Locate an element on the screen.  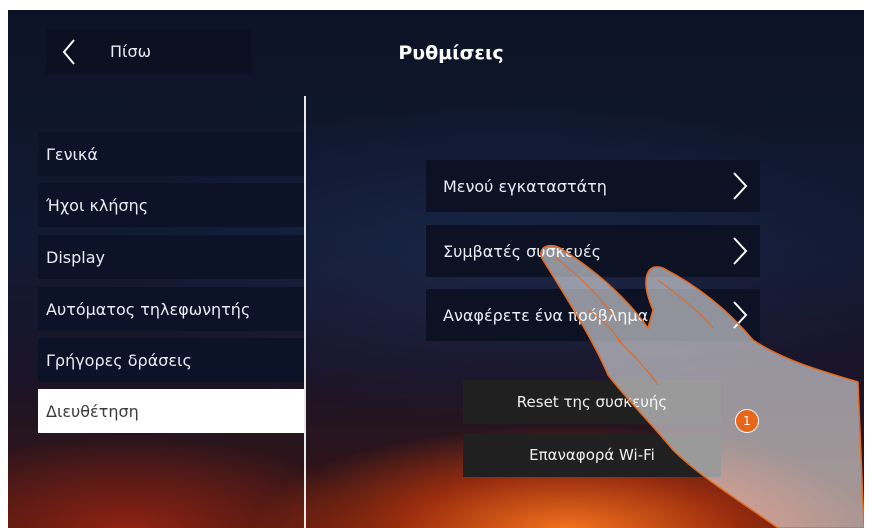
sidebar-item-quick-actions: Γρήγορες δράσεις is located at coordinates (171, 360).